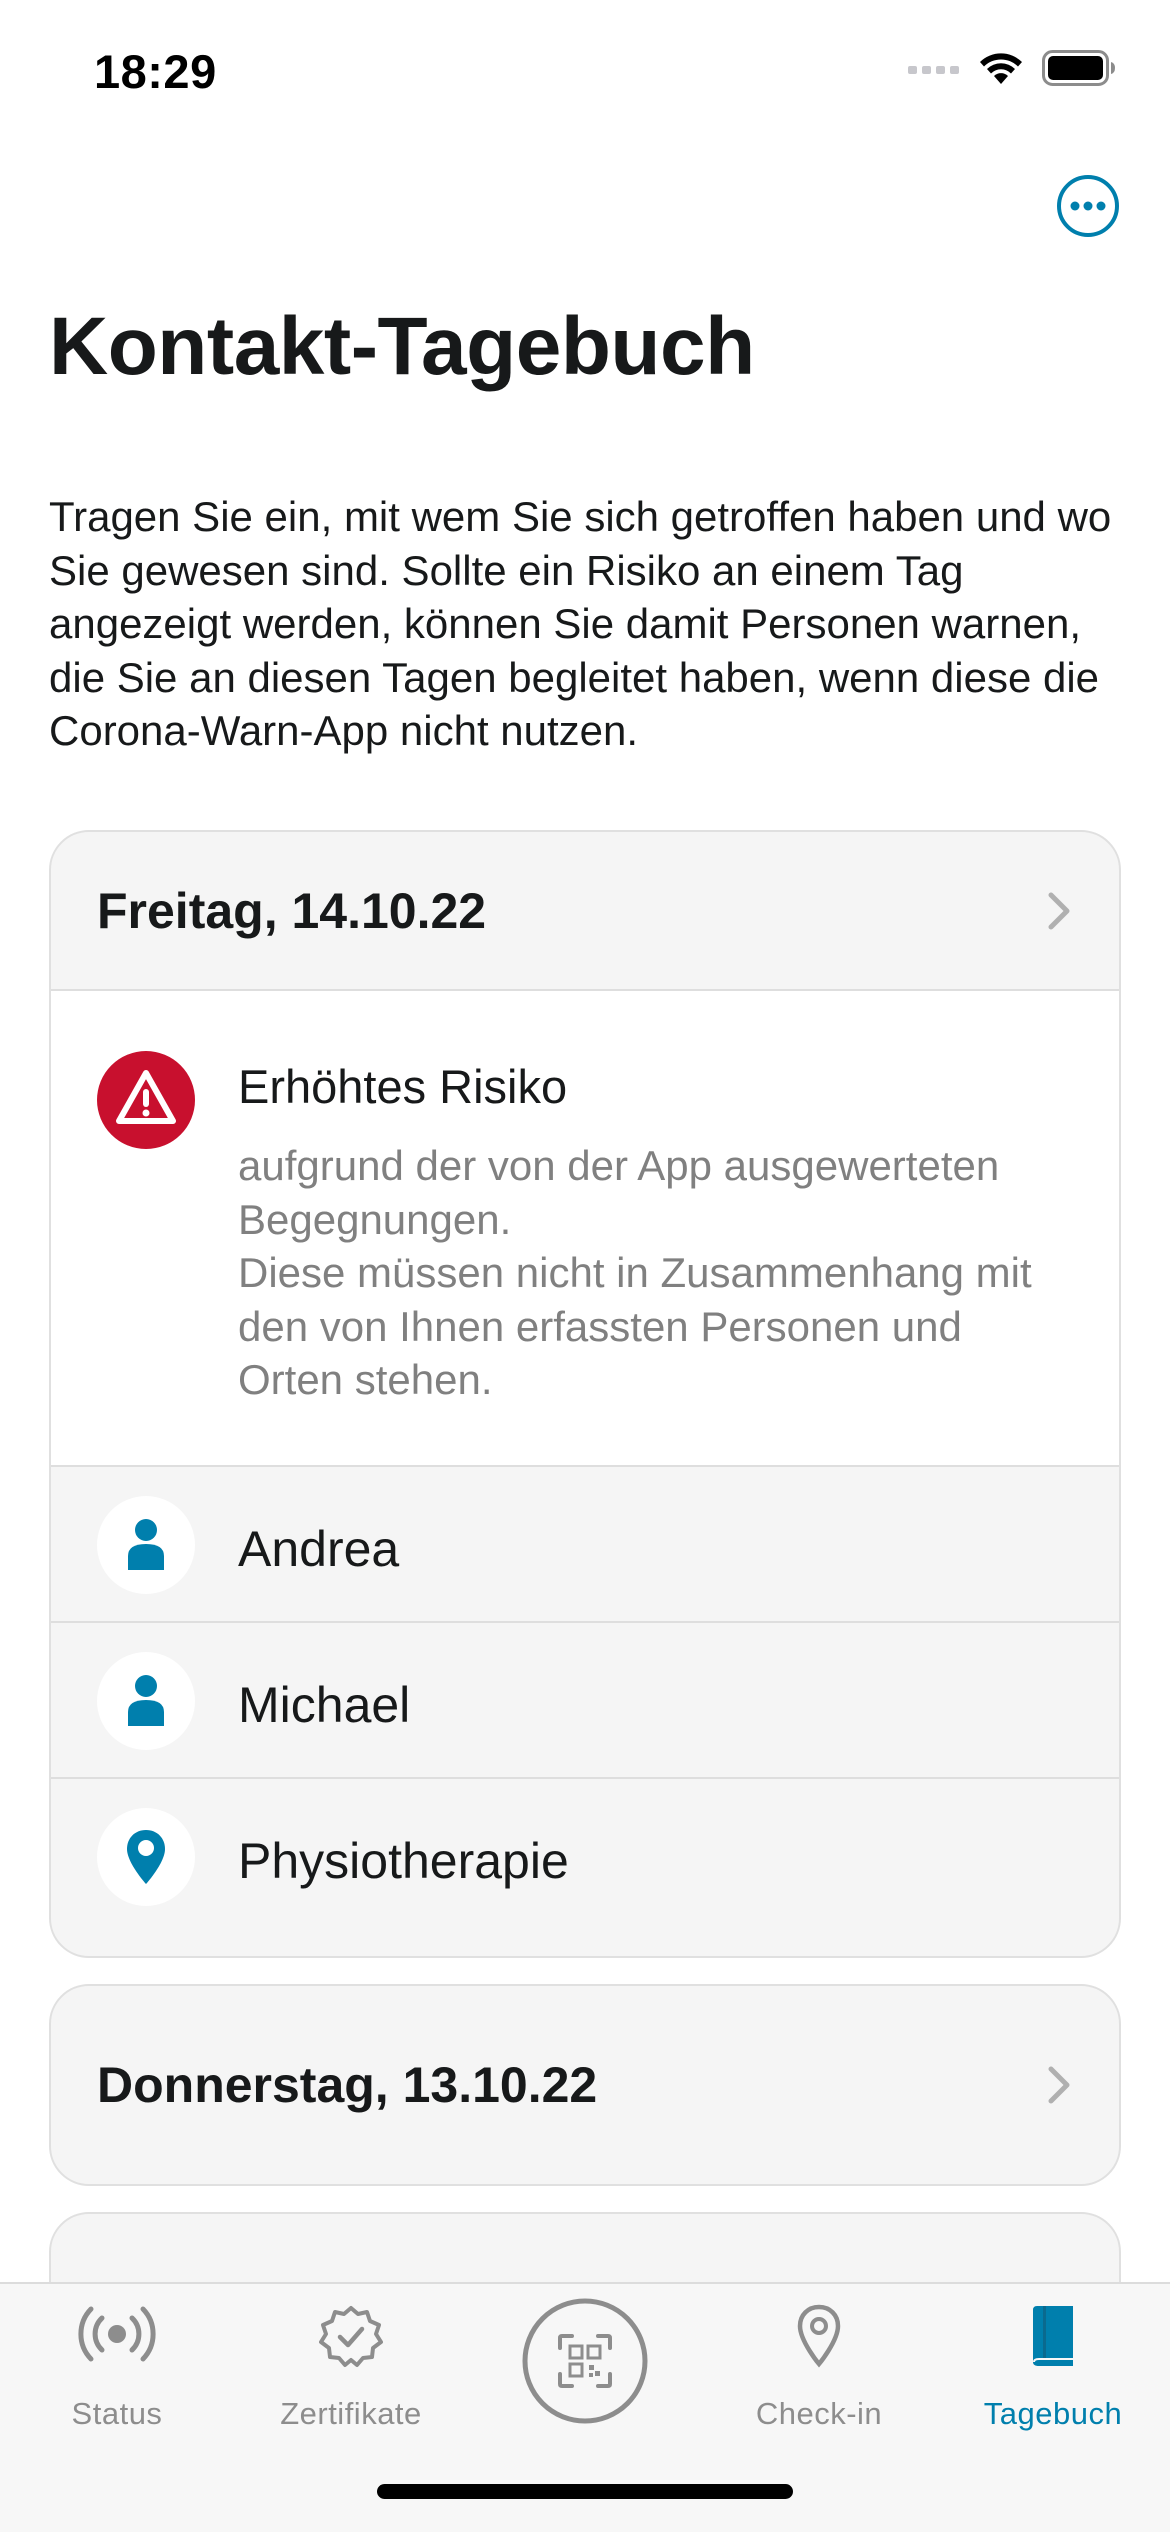 This screenshot has width=1170, height=2532. What do you see at coordinates (1078, 68) in the screenshot?
I see `battery-icon` at bounding box center [1078, 68].